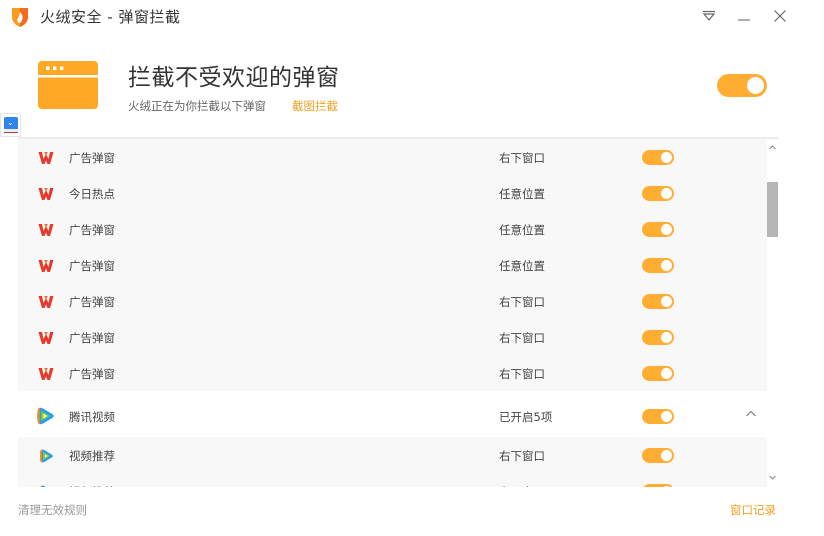 This screenshot has height=536, width=824. What do you see at coordinates (52, 510) in the screenshot?
I see `clean-invalid-rules-link: 清理无效规则` at bounding box center [52, 510].